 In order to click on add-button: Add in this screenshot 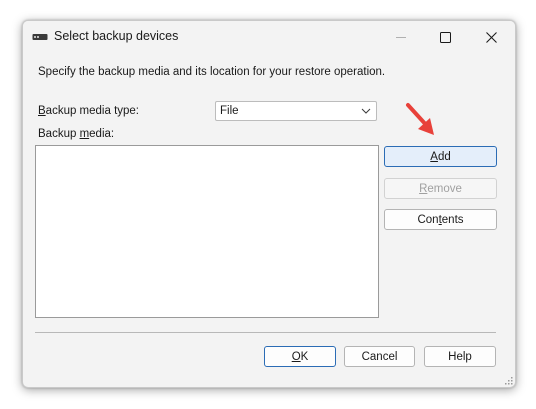, I will do `click(440, 156)`.